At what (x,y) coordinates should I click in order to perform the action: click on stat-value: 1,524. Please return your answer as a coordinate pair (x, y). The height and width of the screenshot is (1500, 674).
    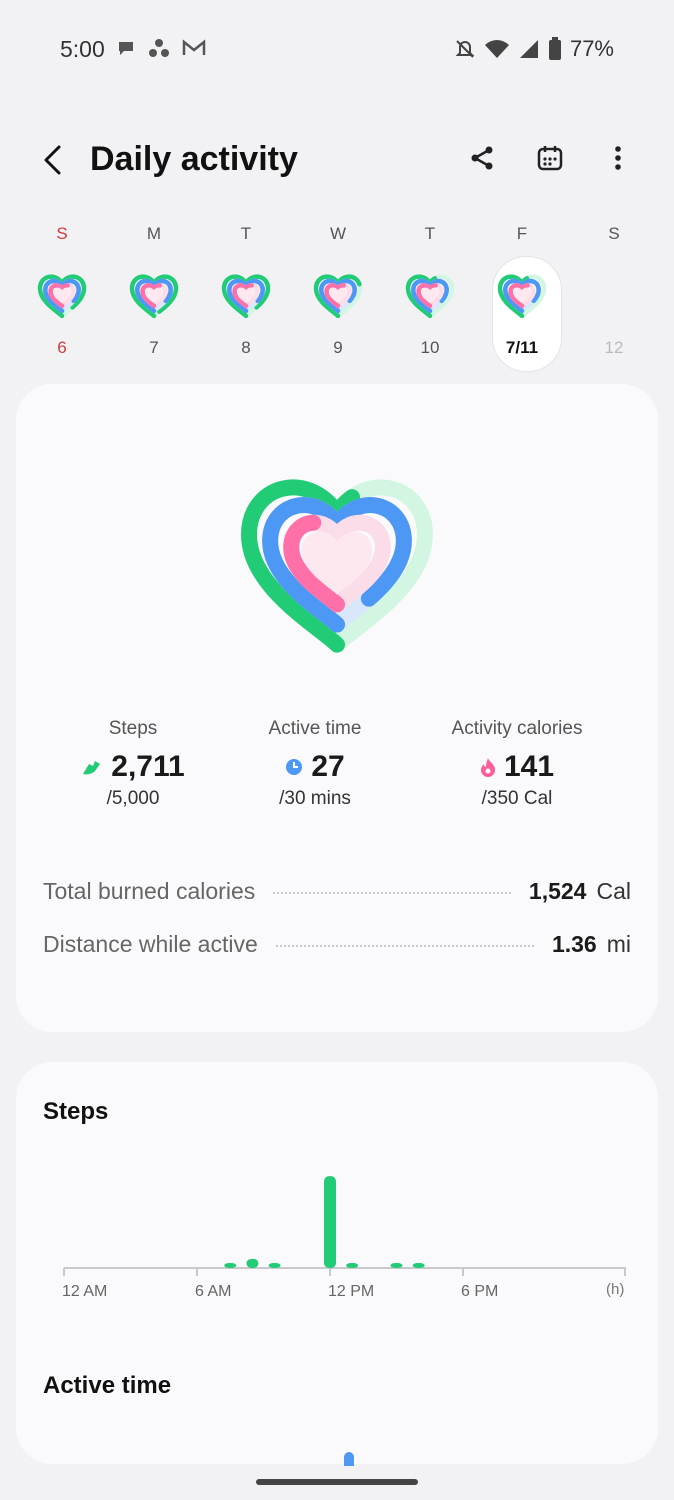
    Looking at the image, I should click on (557, 890).